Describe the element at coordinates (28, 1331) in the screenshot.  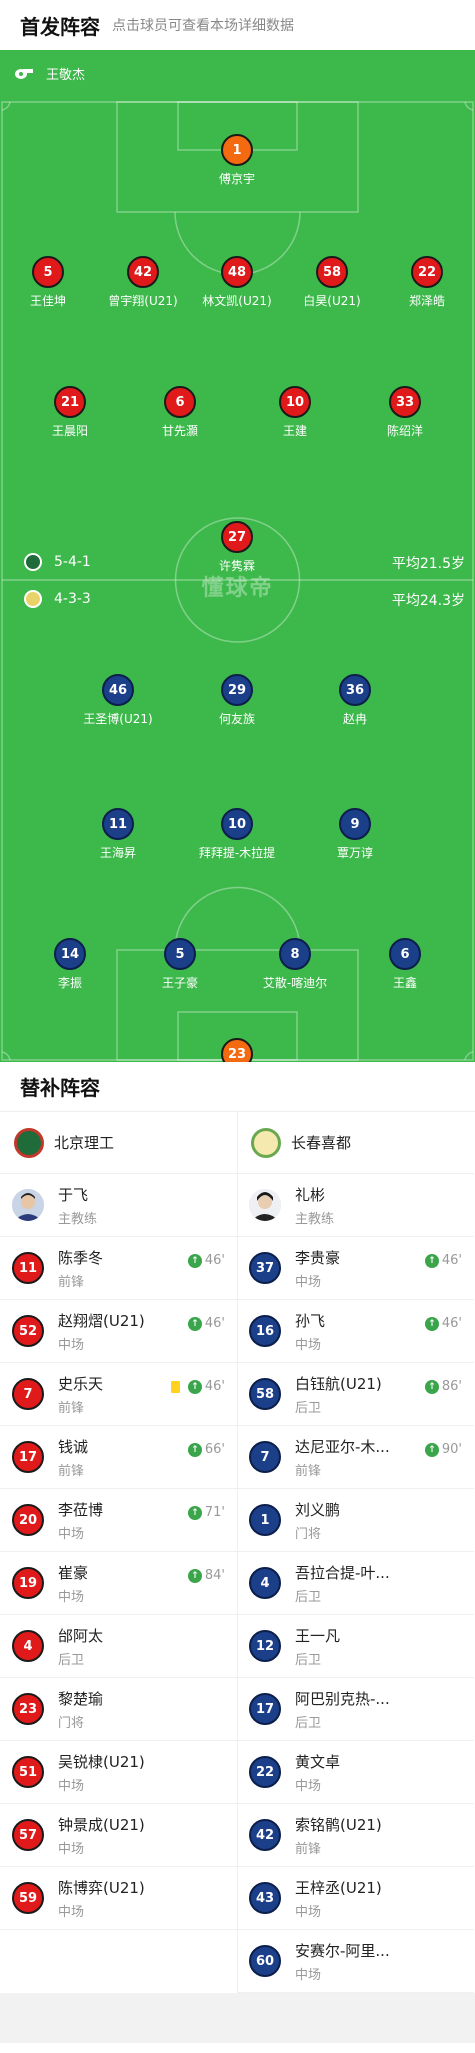
I see `jersey-number: 52` at that location.